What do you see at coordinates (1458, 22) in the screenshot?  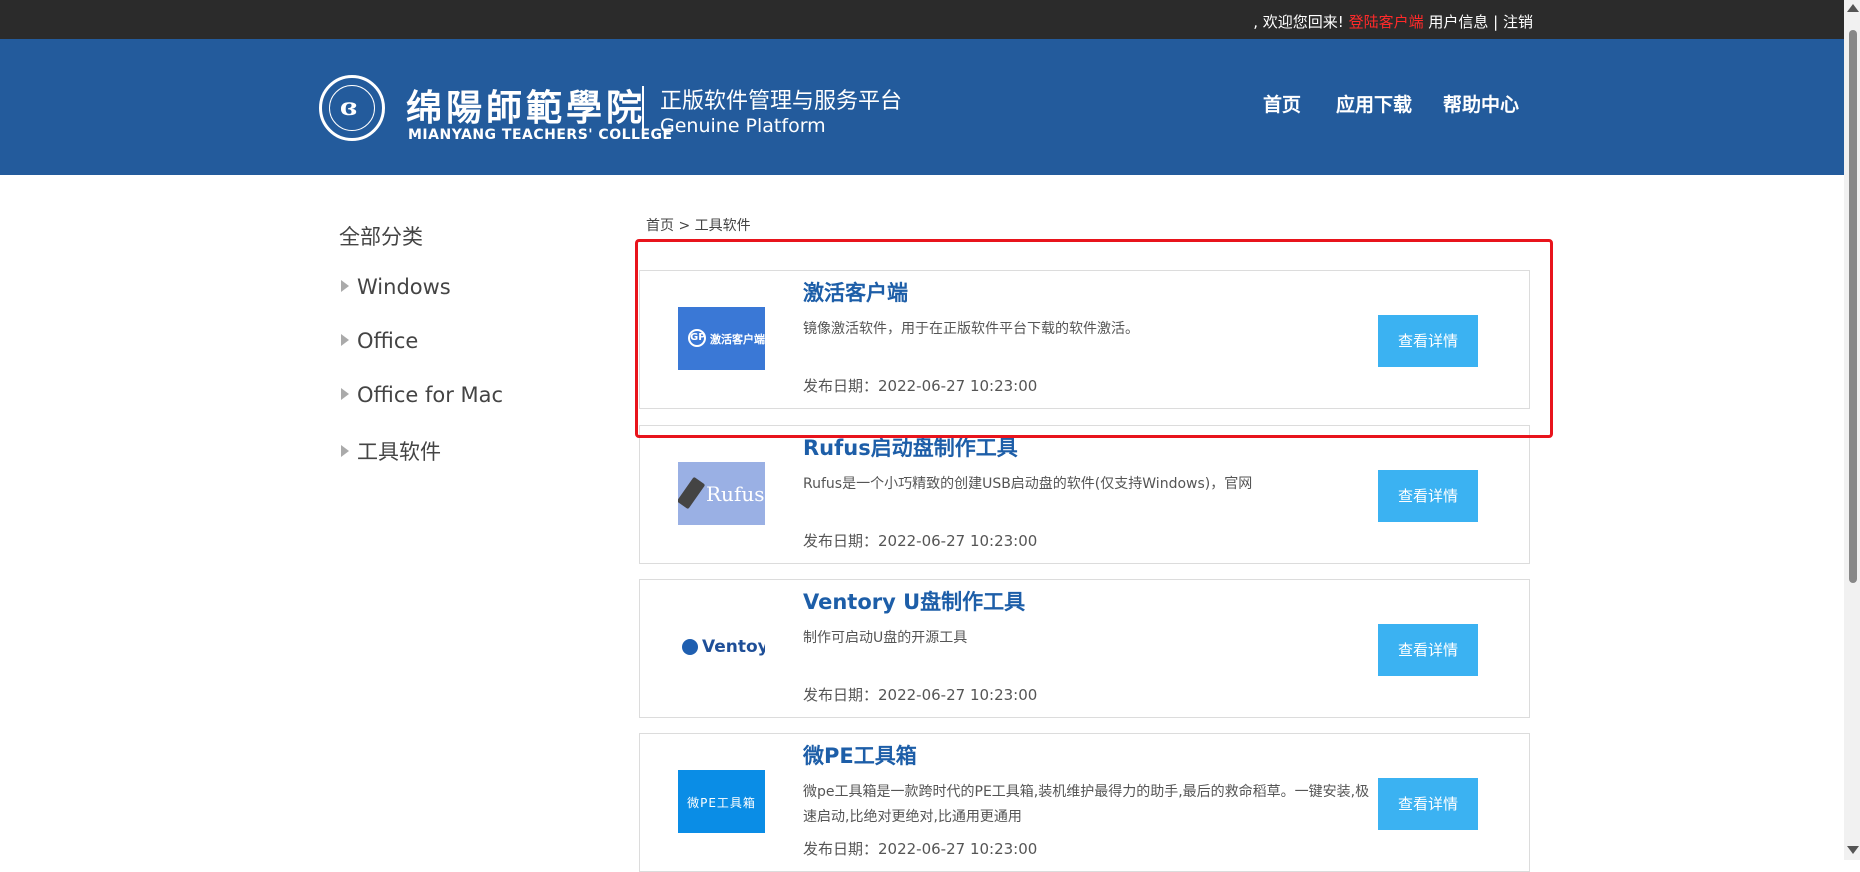 I see `user-info-link: 用户信息` at bounding box center [1458, 22].